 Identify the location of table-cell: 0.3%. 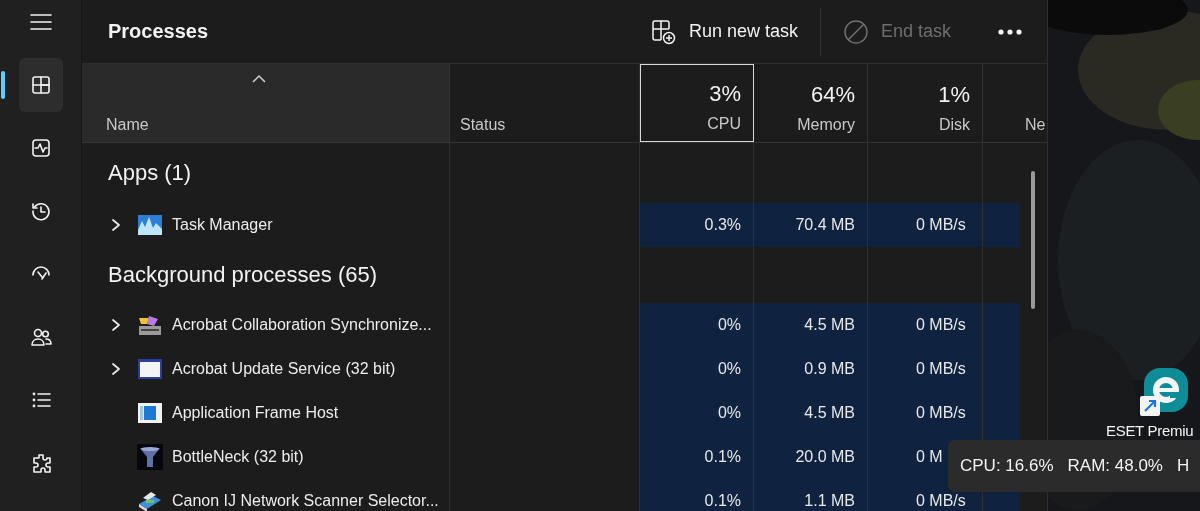
(722, 225).